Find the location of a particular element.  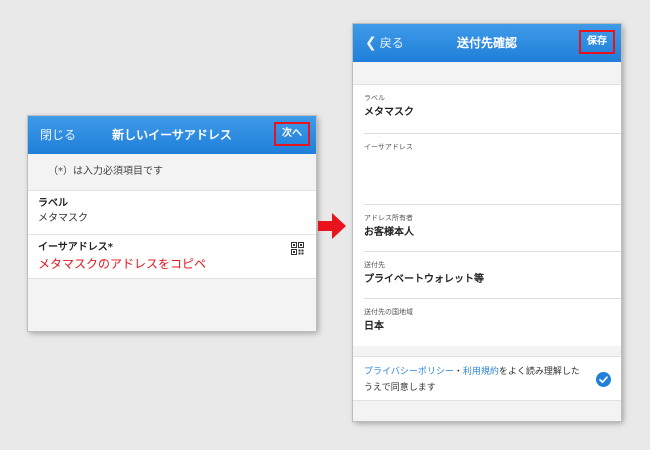

confirm-label-row: ラベル メタマスク is located at coordinates (487, 109).